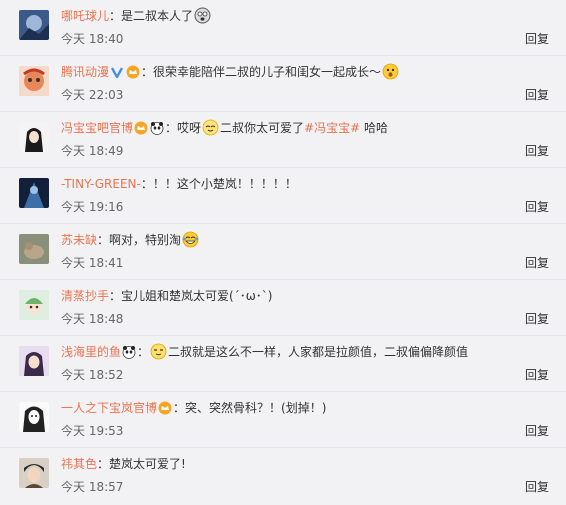 Image resolution: width=566 pixels, height=505 pixels. Describe the element at coordinates (109, 408) in the screenshot. I see `username-link: 一人之下宝岚官博` at that location.